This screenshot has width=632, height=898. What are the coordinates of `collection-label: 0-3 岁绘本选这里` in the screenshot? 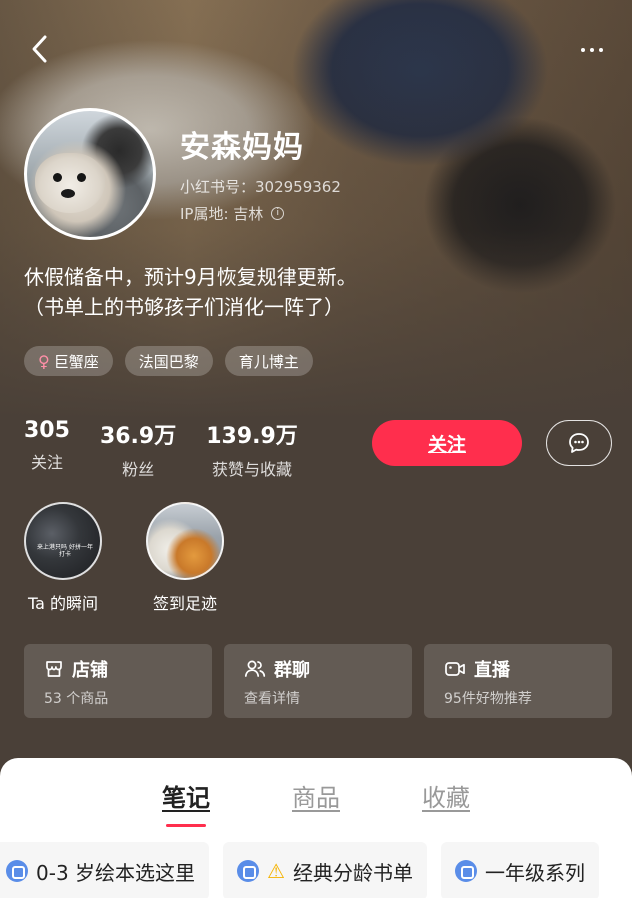 It's located at (116, 872).